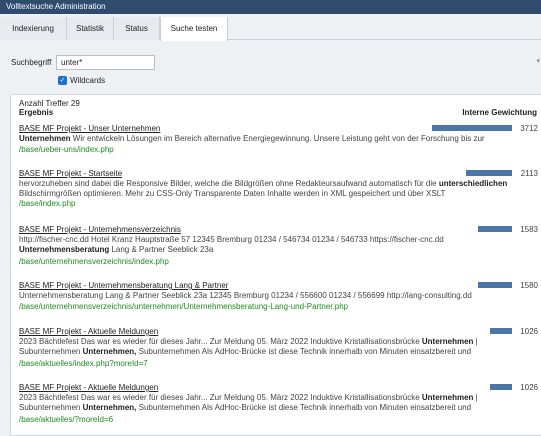 This screenshot has width=541, height=436. Describe the element at coordinates (194, 29) in the screenshot. I see `tab-suche-testen: Suche testen` at that location.